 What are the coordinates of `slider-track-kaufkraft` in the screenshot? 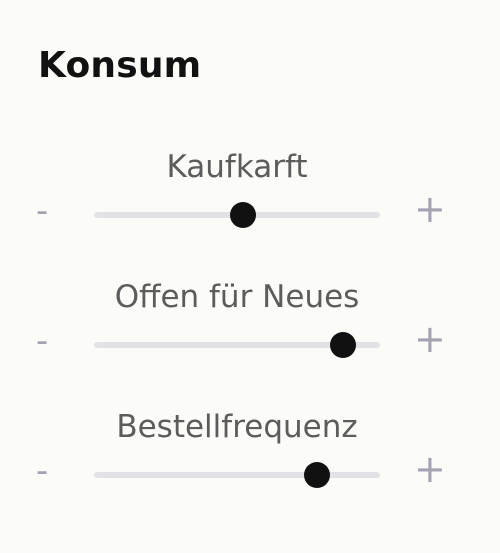 It's located at (237, 215).